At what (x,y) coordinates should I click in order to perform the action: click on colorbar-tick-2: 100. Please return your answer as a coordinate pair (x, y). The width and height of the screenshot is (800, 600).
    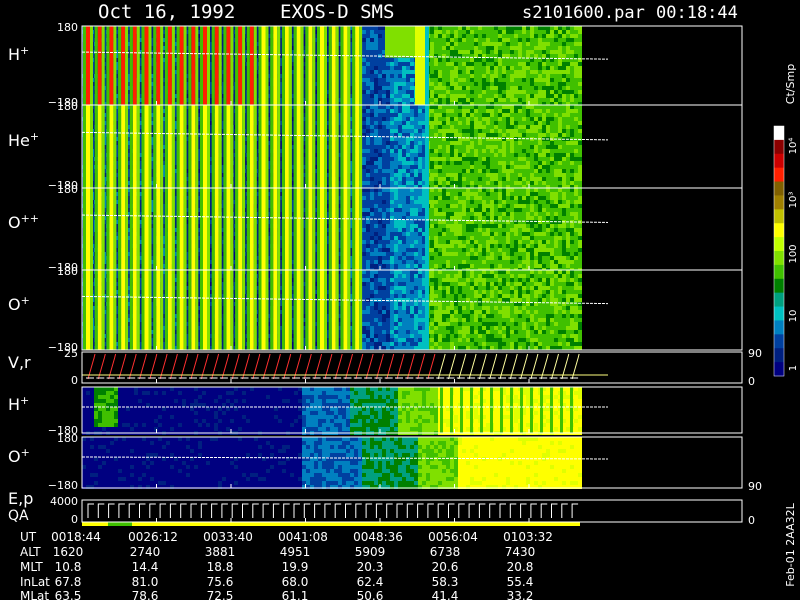
    Looking at the image, I should click on (793, 253).